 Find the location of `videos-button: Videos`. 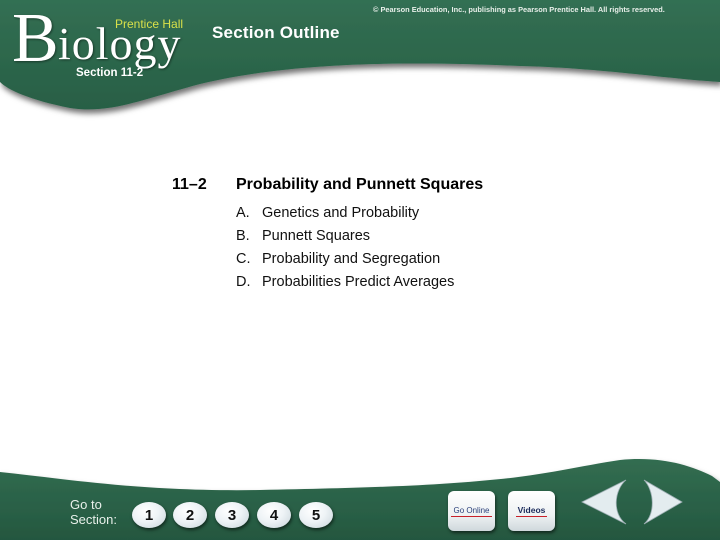

videos-button: Videos is located at coordinates (531, 511).